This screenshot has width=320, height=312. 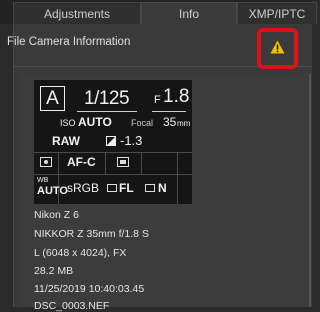 What do you see at coordinates (95, 122) in the screenshot?
I see `iso-value: AUTO` at bounding box center [95, 122].